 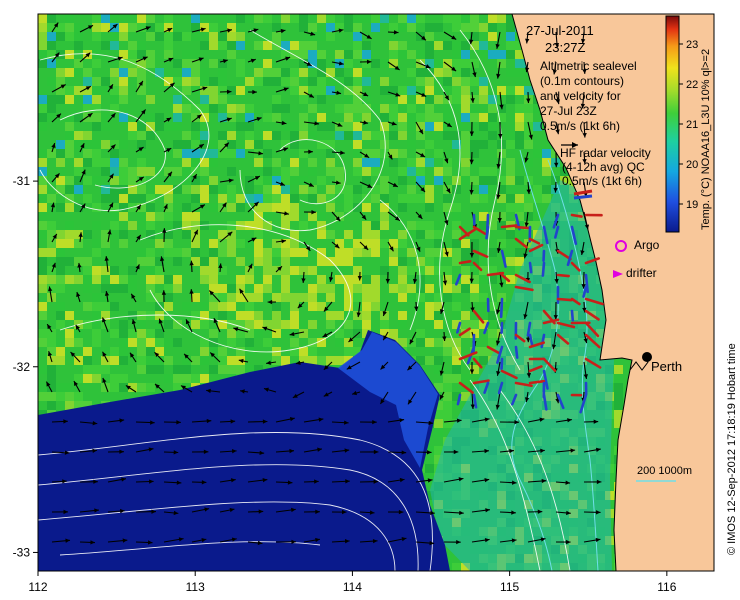 What do you see at coordinates (647, 245) in the screenshot?
I see `argo-label: Argo` at bounding box center [647, 245].